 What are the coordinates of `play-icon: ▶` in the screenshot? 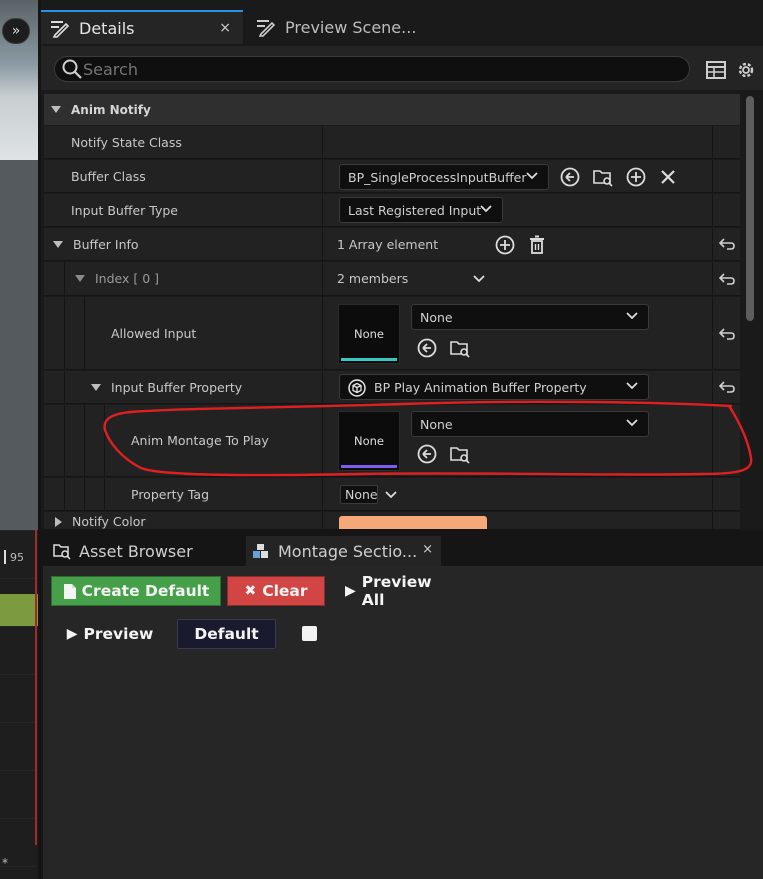 It's located at (350, 591).